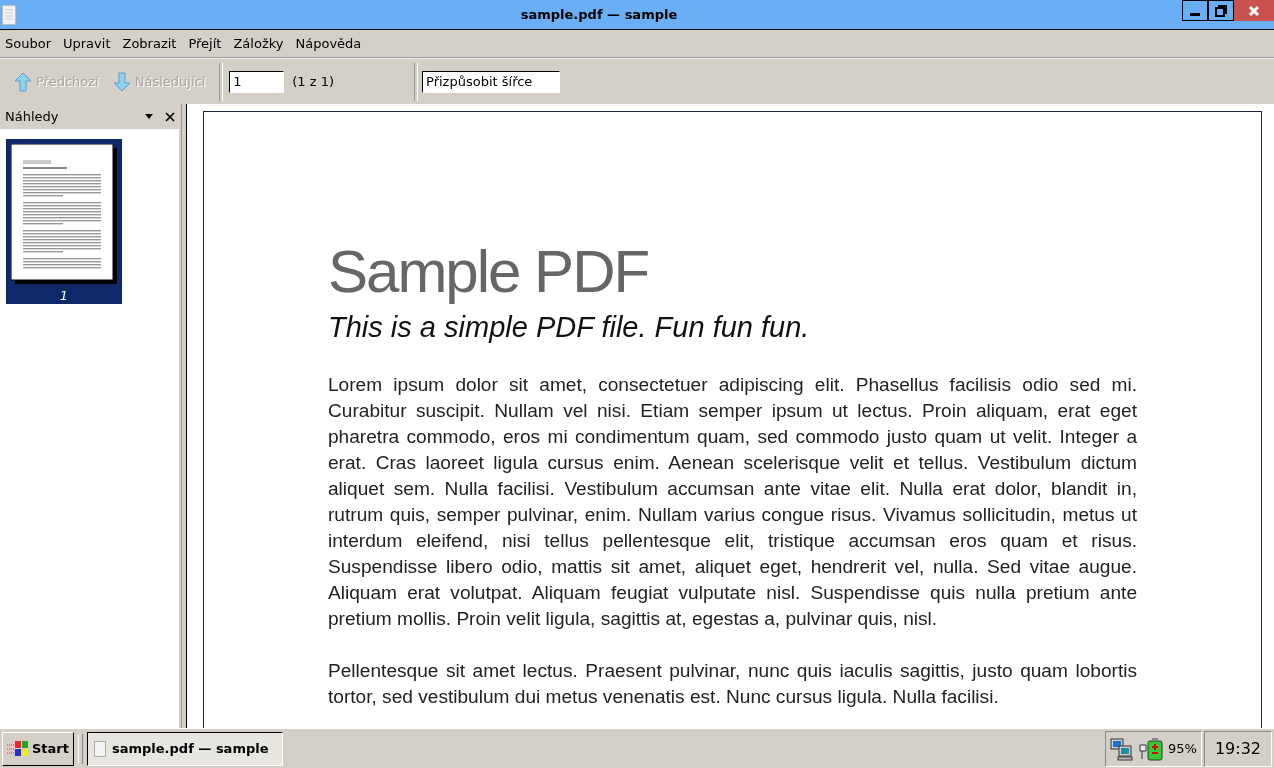  What do you see at coordinates (1195, 10) in the screenshot?
I see `minimize-button` at bounding box center [1195, 10].